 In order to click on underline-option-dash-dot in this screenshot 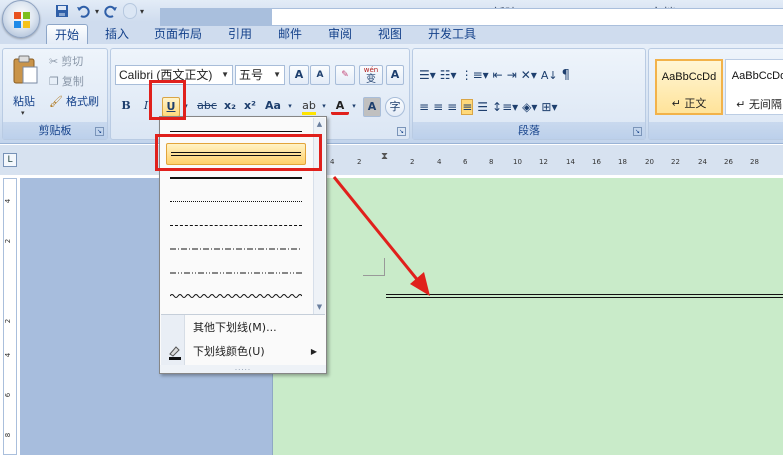, I will do `click(236, 250)`.